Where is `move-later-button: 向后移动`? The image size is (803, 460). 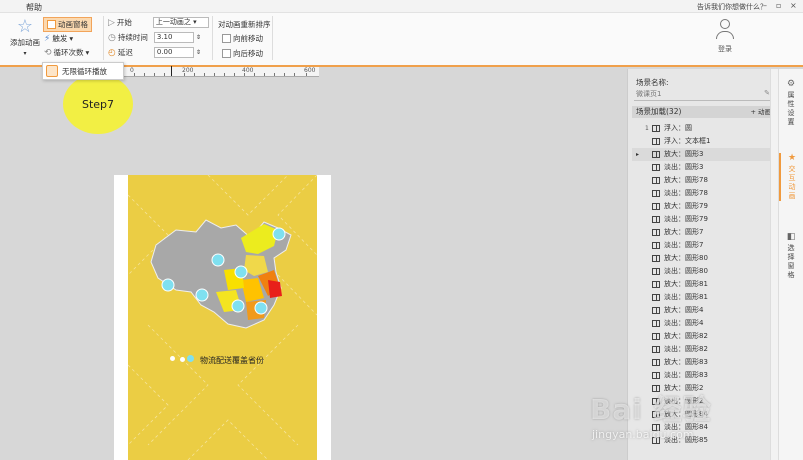
move-later-button: 向后移动 is located at coordinates (242, 53).